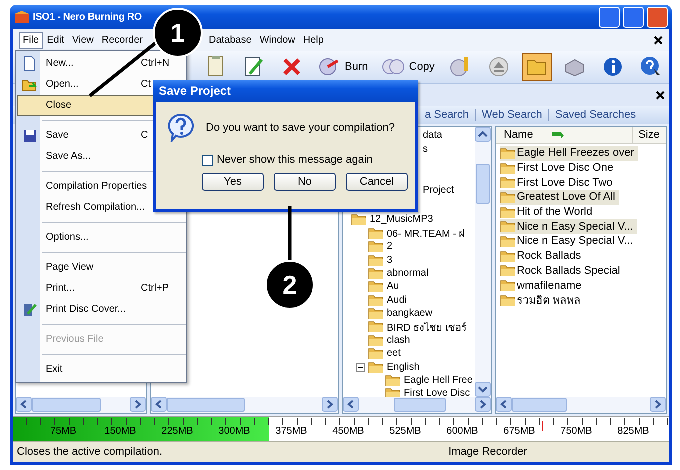 Image resolution: width=680 pixels, height=470 pixels. What do you see at coordinates (360, 367) in the screenshot?
I see `collapse-icon` at bounding box center [360, 367].